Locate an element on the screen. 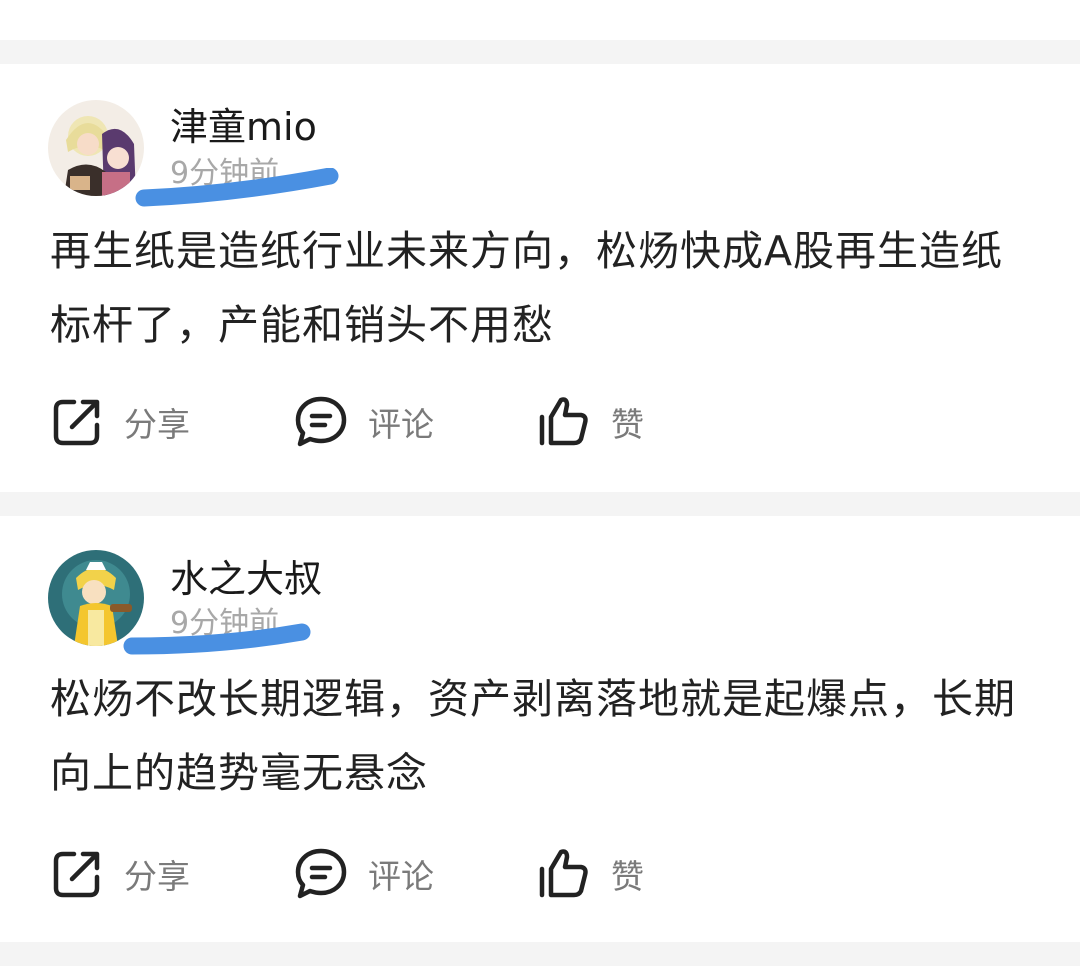 The height and width of the screenshot is (980, 1080). avatar-cartoon-image is located at coordinates (96, 598).